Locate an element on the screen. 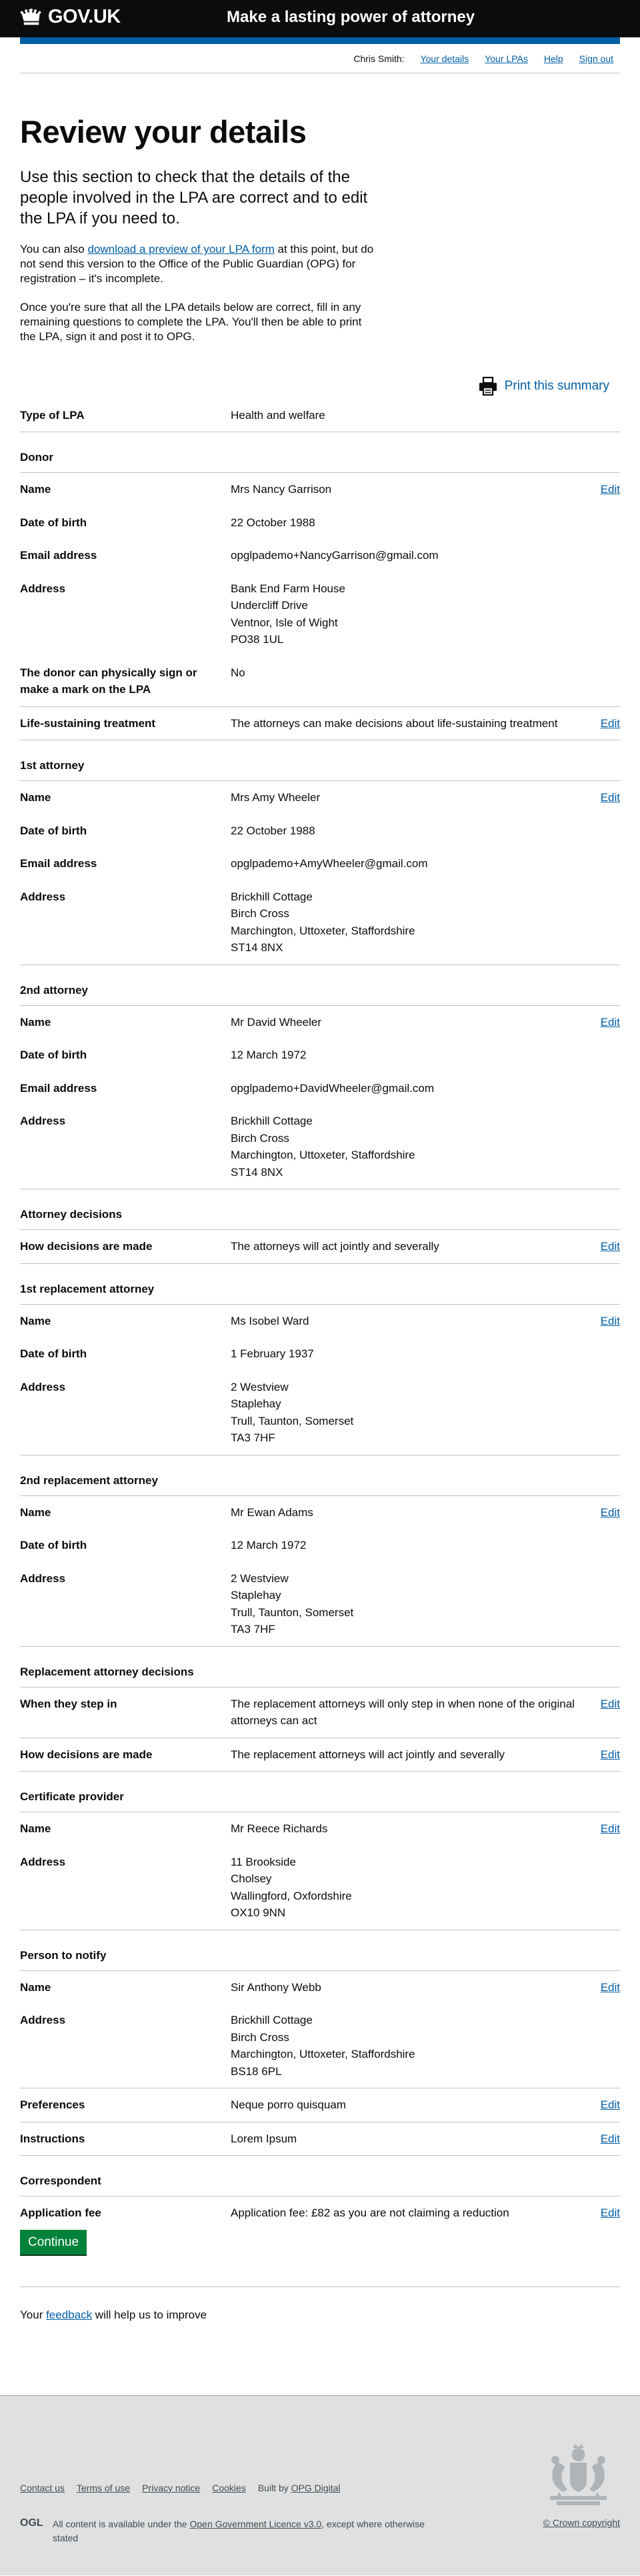 Image resolution: width=640 pixels, height=2576 pixels. replacement-2-name-row: Name Mr Ewan Adams Edit is located at coordinates (320, 1512).